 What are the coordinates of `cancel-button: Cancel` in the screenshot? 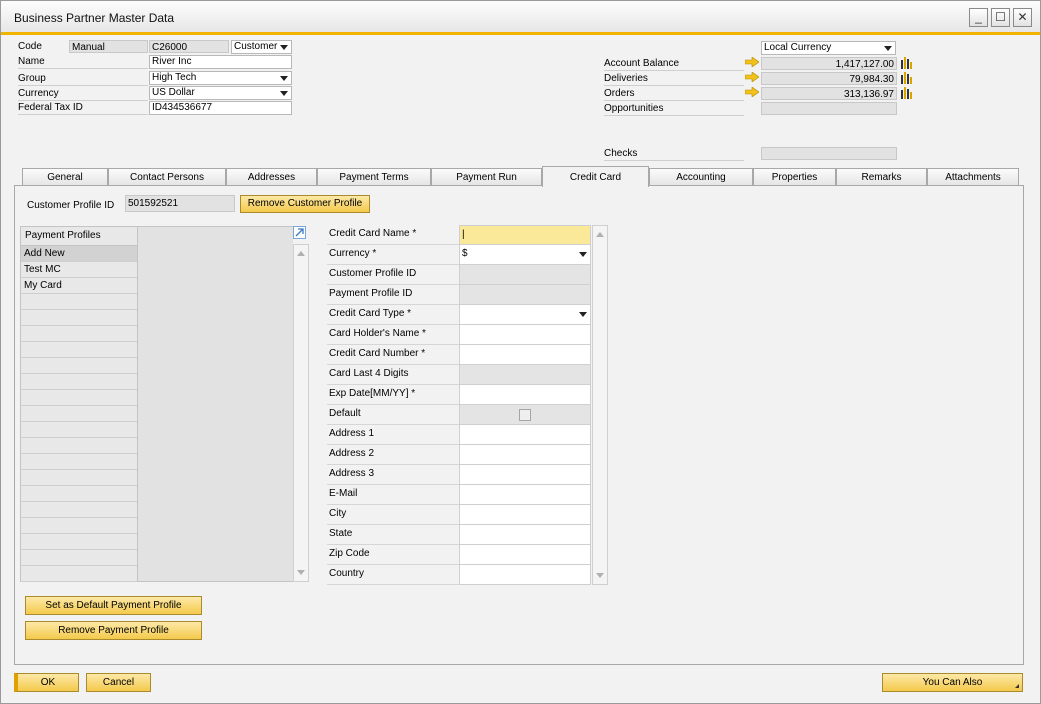 It's located at (118, 682).